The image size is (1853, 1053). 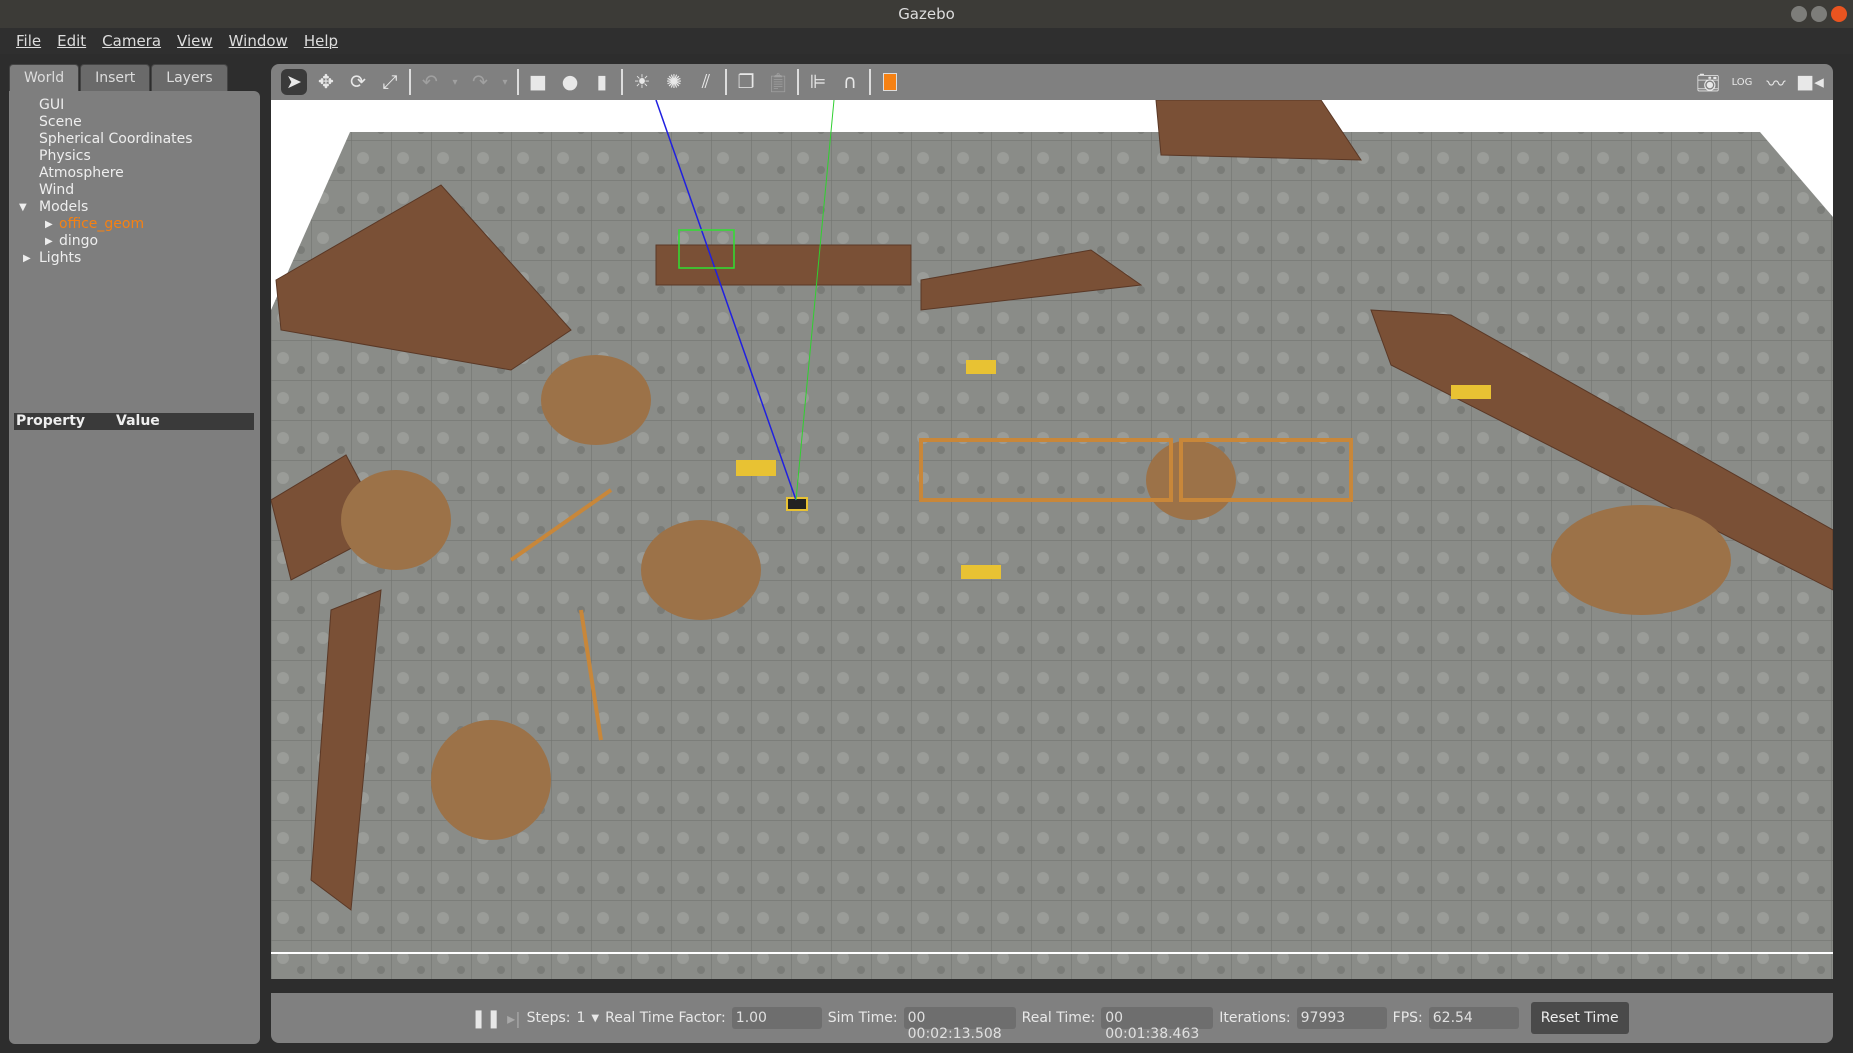 I want to click on directional-light-icon: ⫽, so click(x=706, y=82).